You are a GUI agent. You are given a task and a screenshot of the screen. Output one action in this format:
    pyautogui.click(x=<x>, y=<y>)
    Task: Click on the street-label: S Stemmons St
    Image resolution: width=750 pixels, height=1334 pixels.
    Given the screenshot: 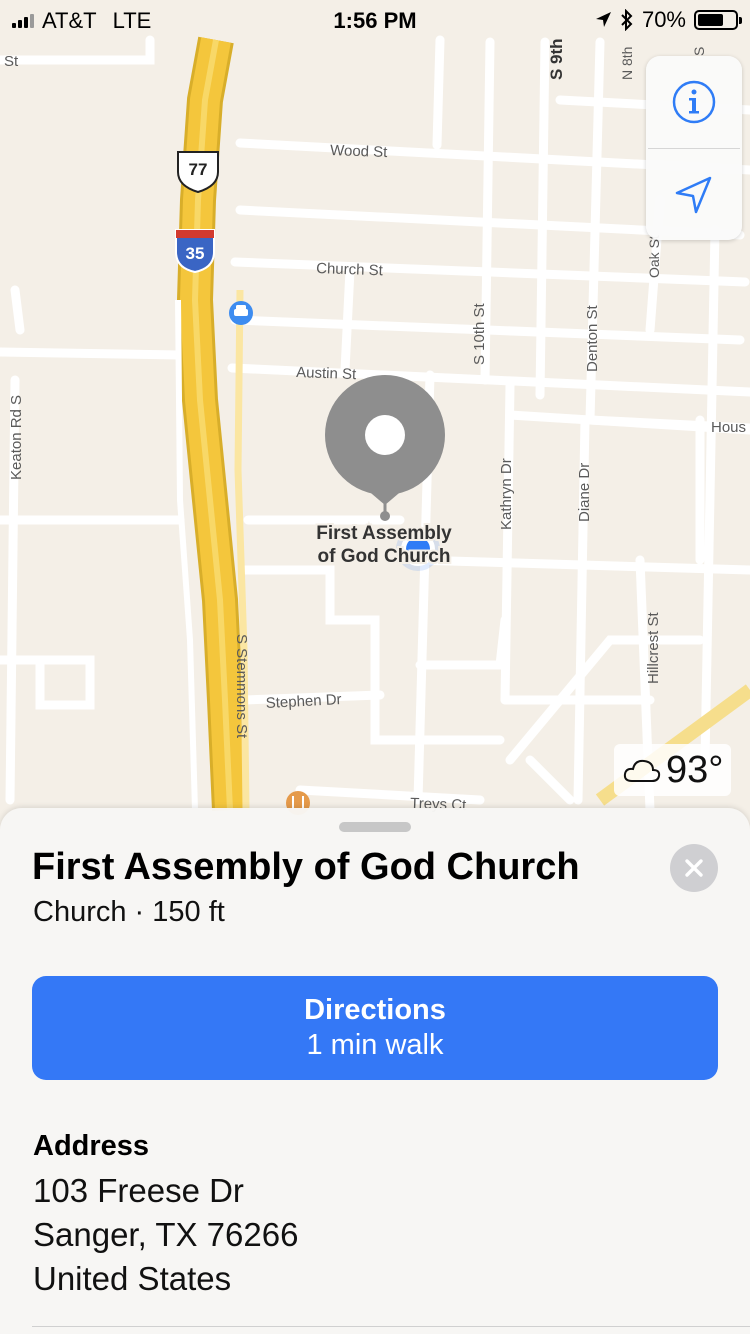 What is the action you would take?
    pyautogui.click(x=241, y=686)
    